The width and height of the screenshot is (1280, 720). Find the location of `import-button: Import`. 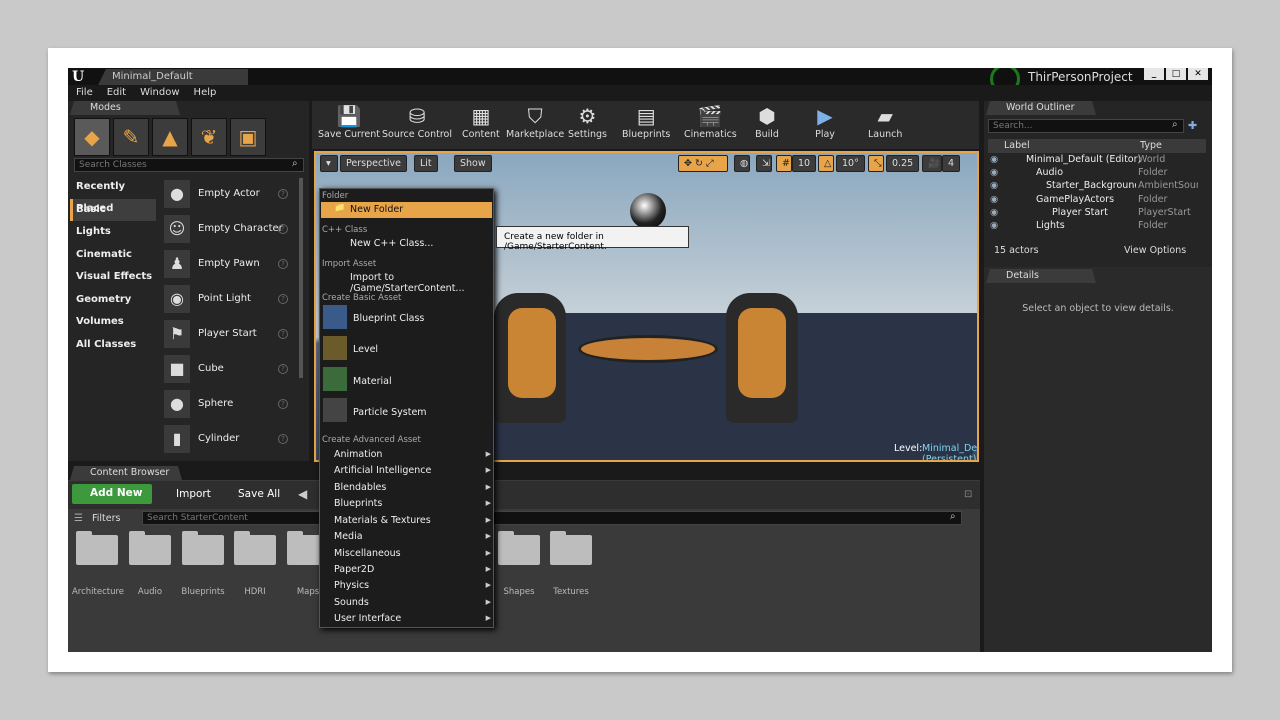

import-button: Import is located at coordinates (186, 494).